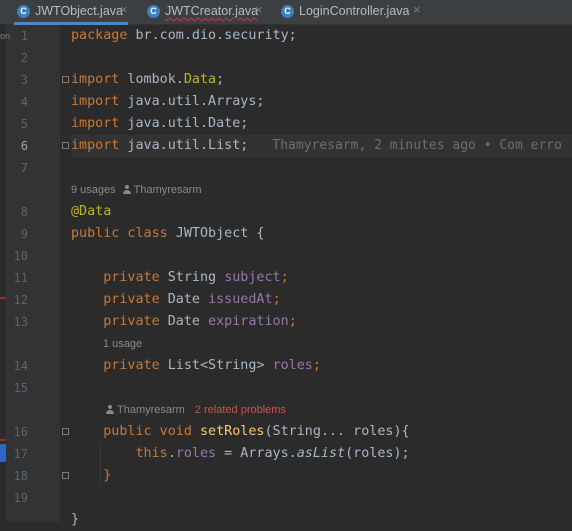  Describe the element at coordinates (17, 124) in the screenshot. I see `line-number: 5` at that location.